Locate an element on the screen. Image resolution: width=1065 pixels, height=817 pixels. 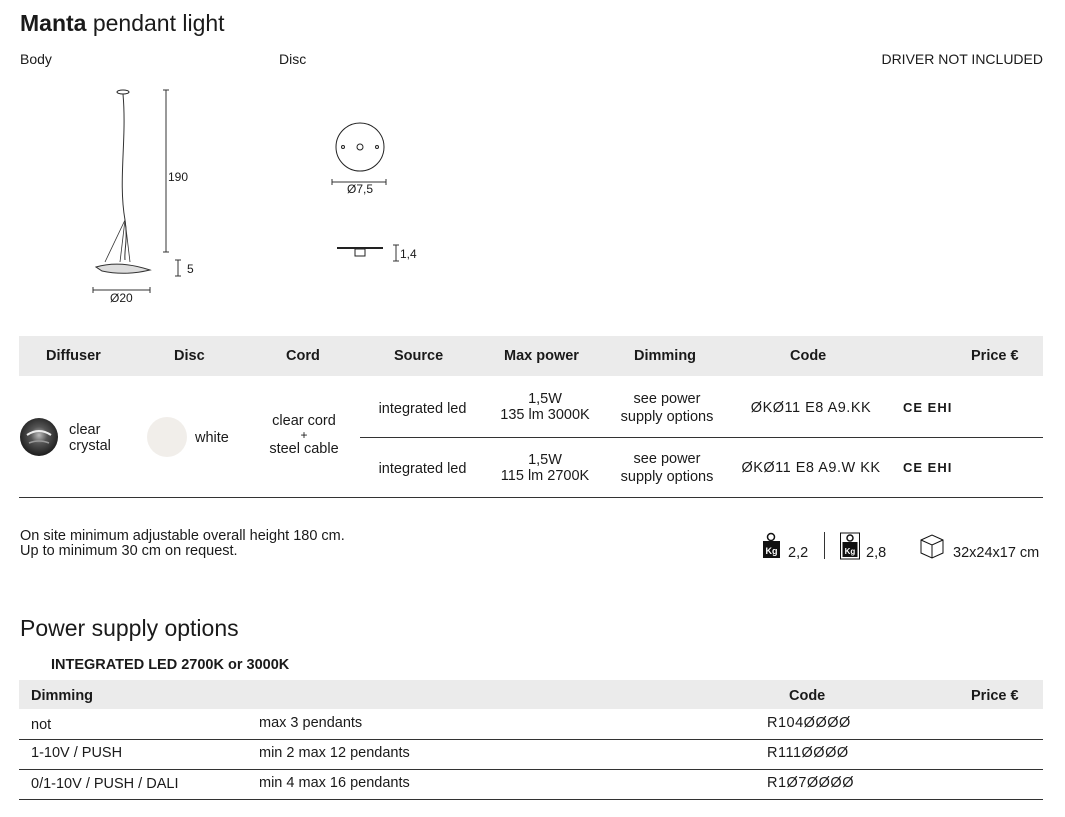
row1-dimming-line1: see power is located at coordinates (667, 399).